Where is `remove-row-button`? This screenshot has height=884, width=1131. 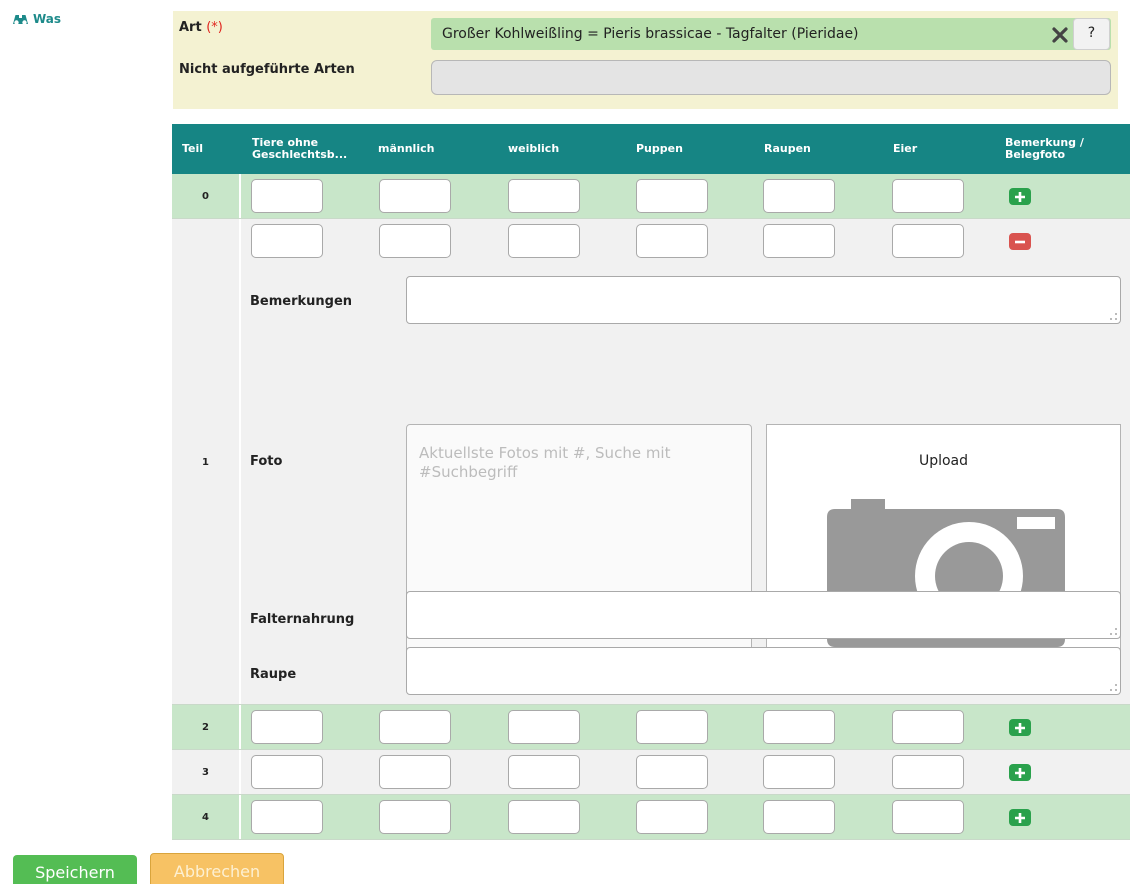 remove-row-button is located at coordinates (1020, 241).